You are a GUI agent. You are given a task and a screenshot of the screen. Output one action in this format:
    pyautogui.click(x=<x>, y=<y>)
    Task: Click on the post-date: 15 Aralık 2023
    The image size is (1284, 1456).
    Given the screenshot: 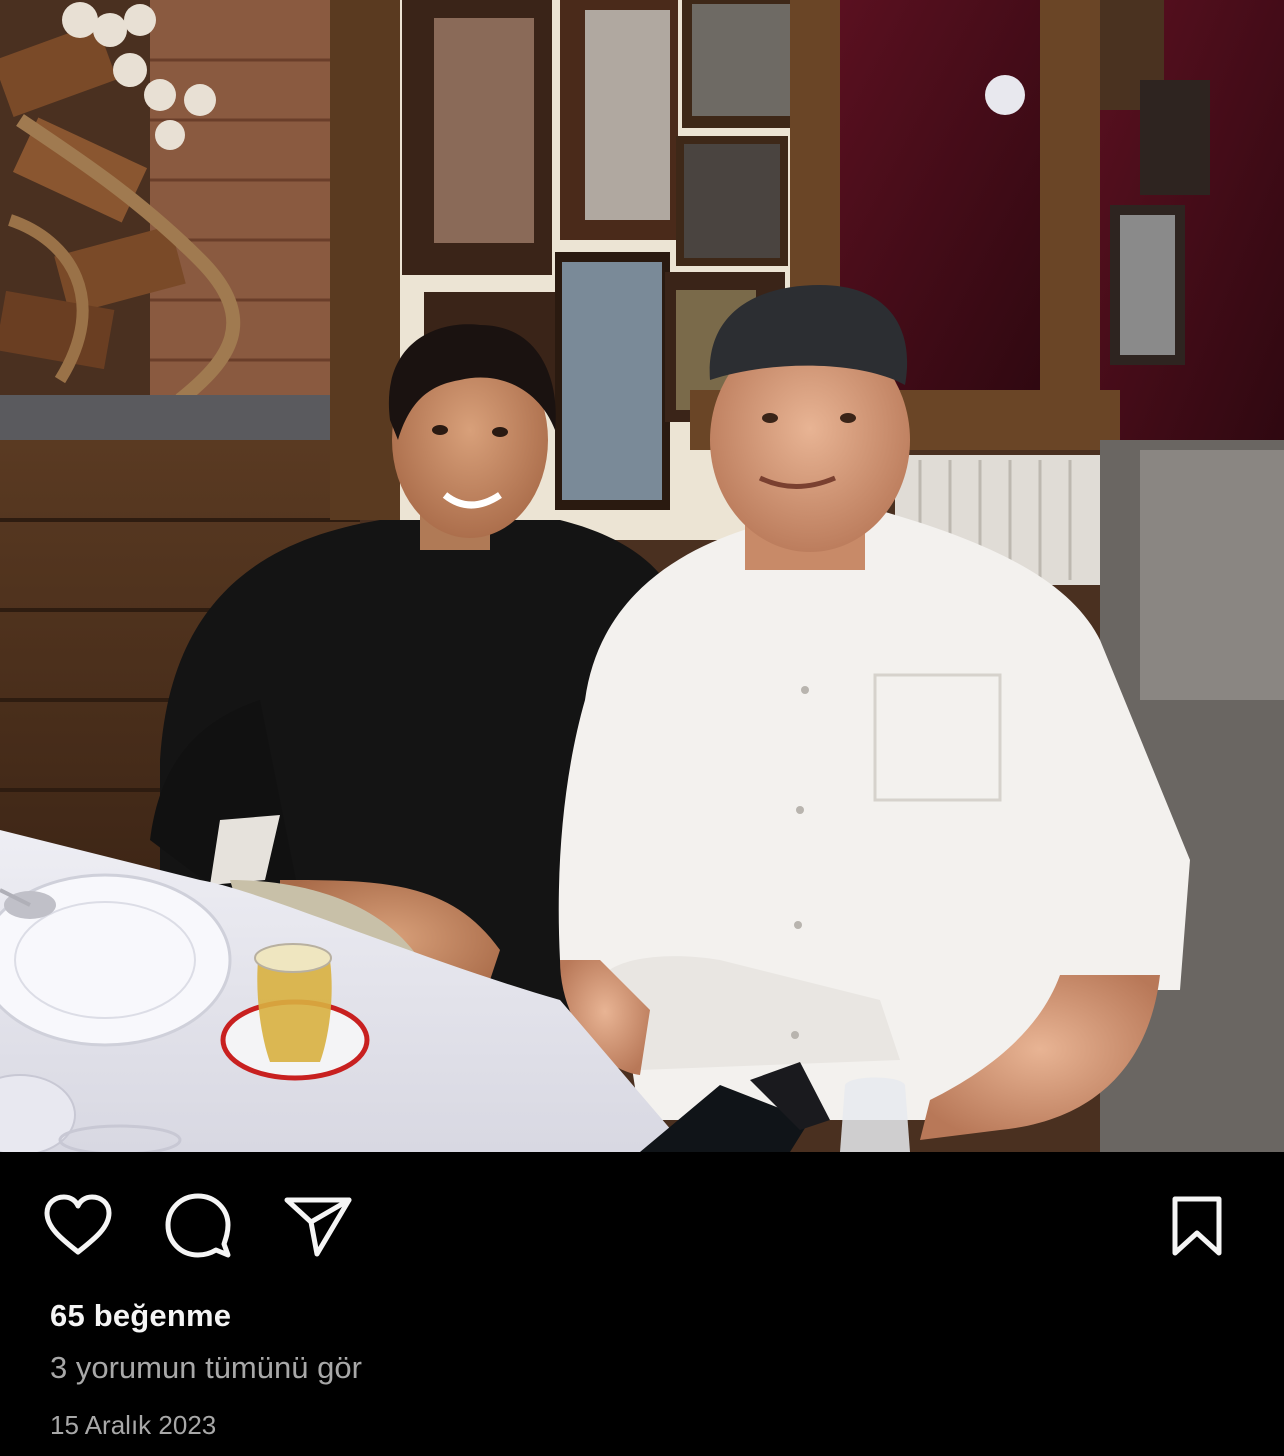 What is the action you would take?
    pyautogui.click(x=133, y=1425)
    